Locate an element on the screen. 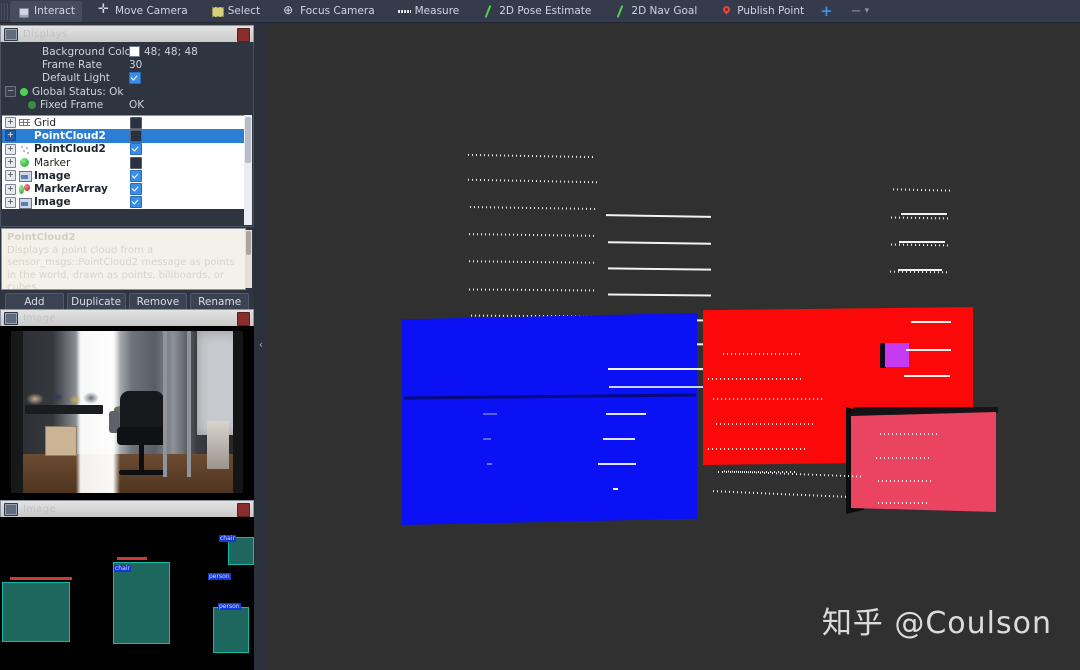 The width and height of the screenshot is (1080, 670). segmentation-label: chair is located at coordinates (227, 538).